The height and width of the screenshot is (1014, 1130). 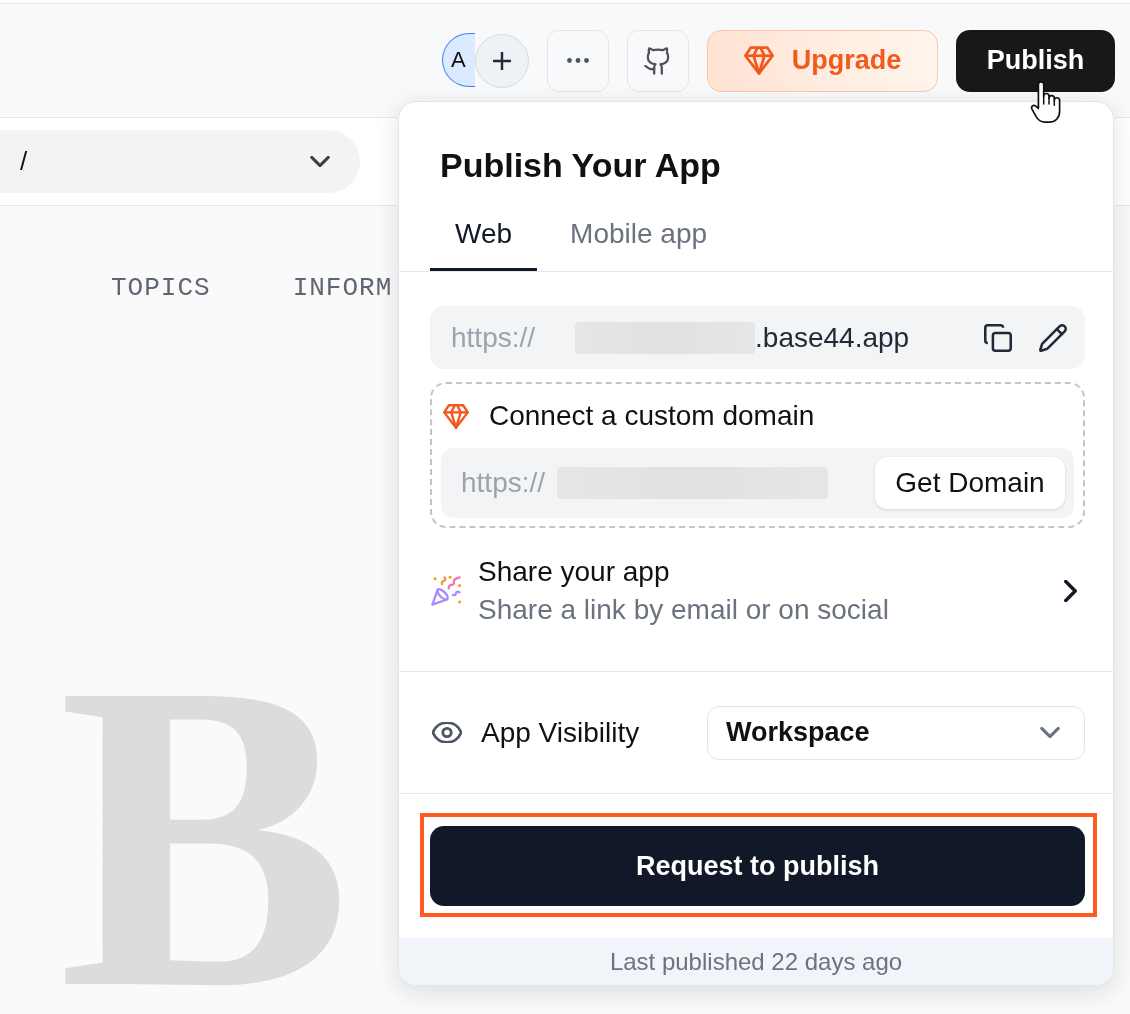 What do you see at coordinates (1035, 60) in the screenshot?
I see `publish-button: Publish` at bounding box center [1035, 60].